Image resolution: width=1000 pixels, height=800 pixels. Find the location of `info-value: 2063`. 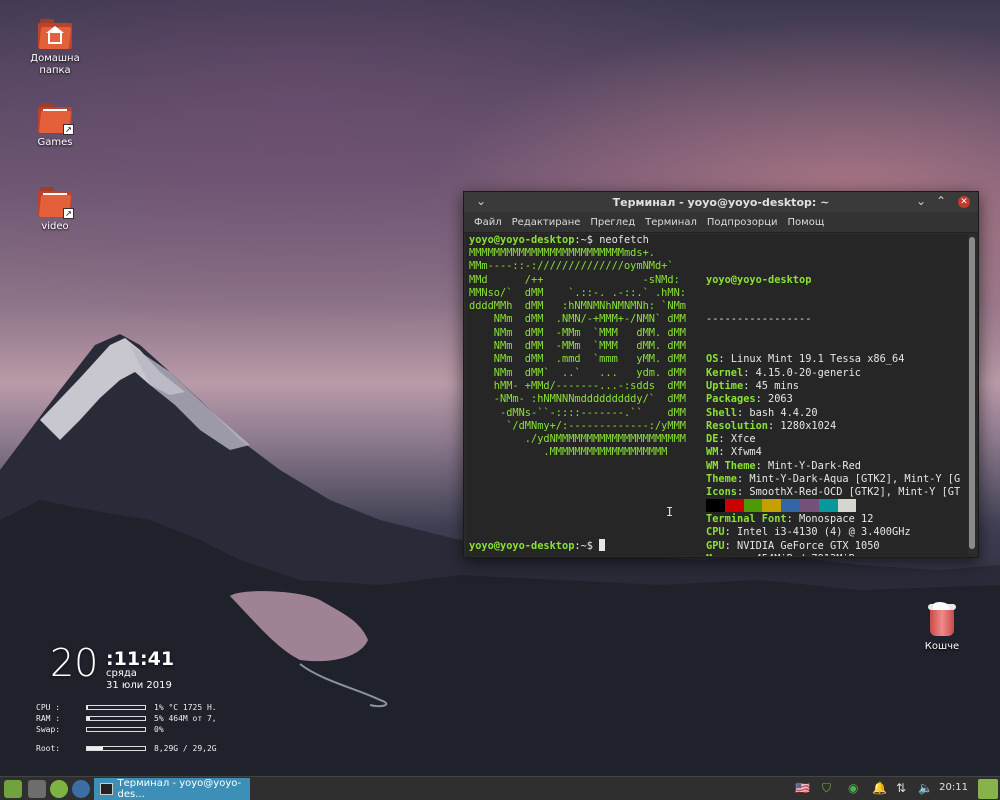

info-value: 2063 is located at coordinates (780, 399).